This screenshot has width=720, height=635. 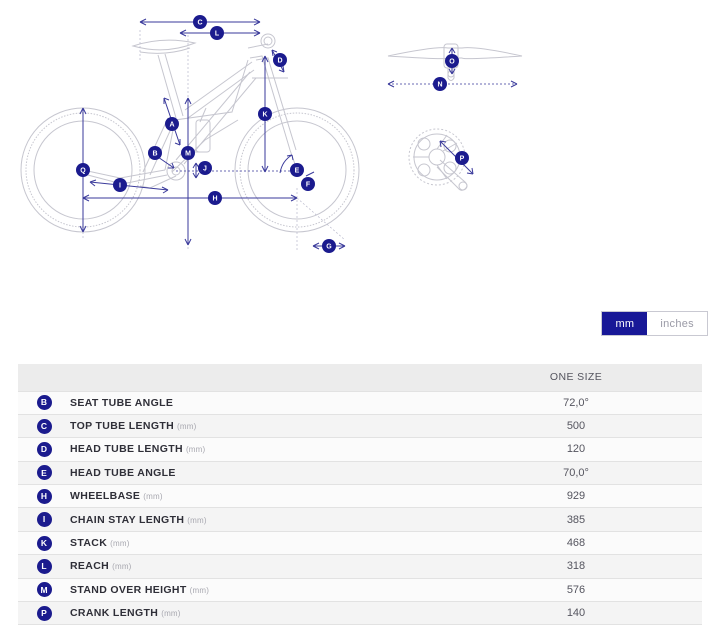 I want to click on header-one-size: ONE SIZE, so click(x=576, y=377).